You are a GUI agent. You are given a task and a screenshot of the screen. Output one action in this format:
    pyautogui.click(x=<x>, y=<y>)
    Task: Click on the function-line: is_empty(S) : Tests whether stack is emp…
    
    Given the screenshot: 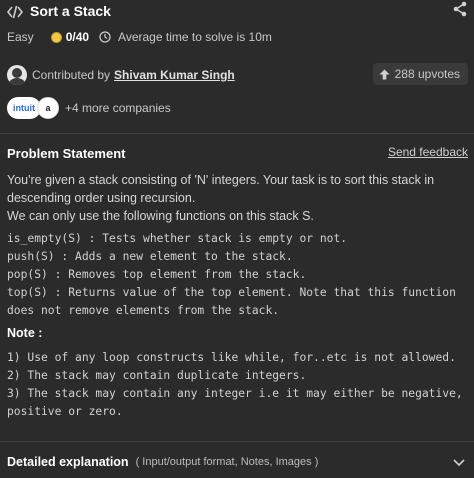 What is the action you would take?
    pyautogui.click(x=177, y=238)
    